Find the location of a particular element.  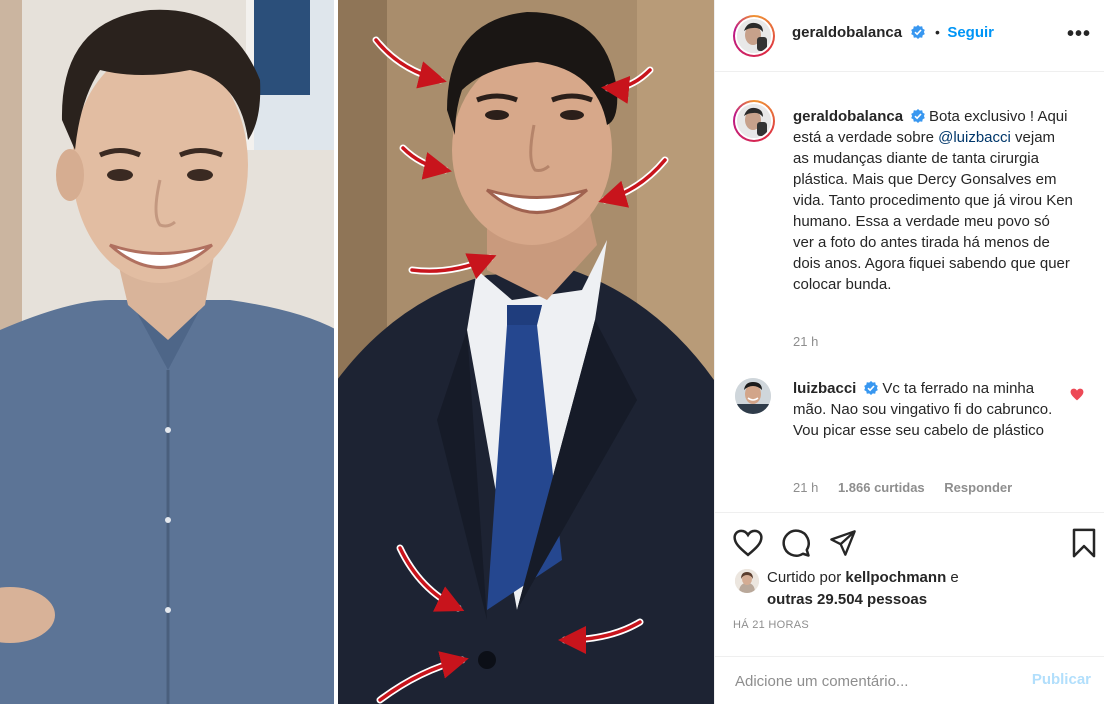

comment-liked-heart-icon is located at coordinates (1077, 394).